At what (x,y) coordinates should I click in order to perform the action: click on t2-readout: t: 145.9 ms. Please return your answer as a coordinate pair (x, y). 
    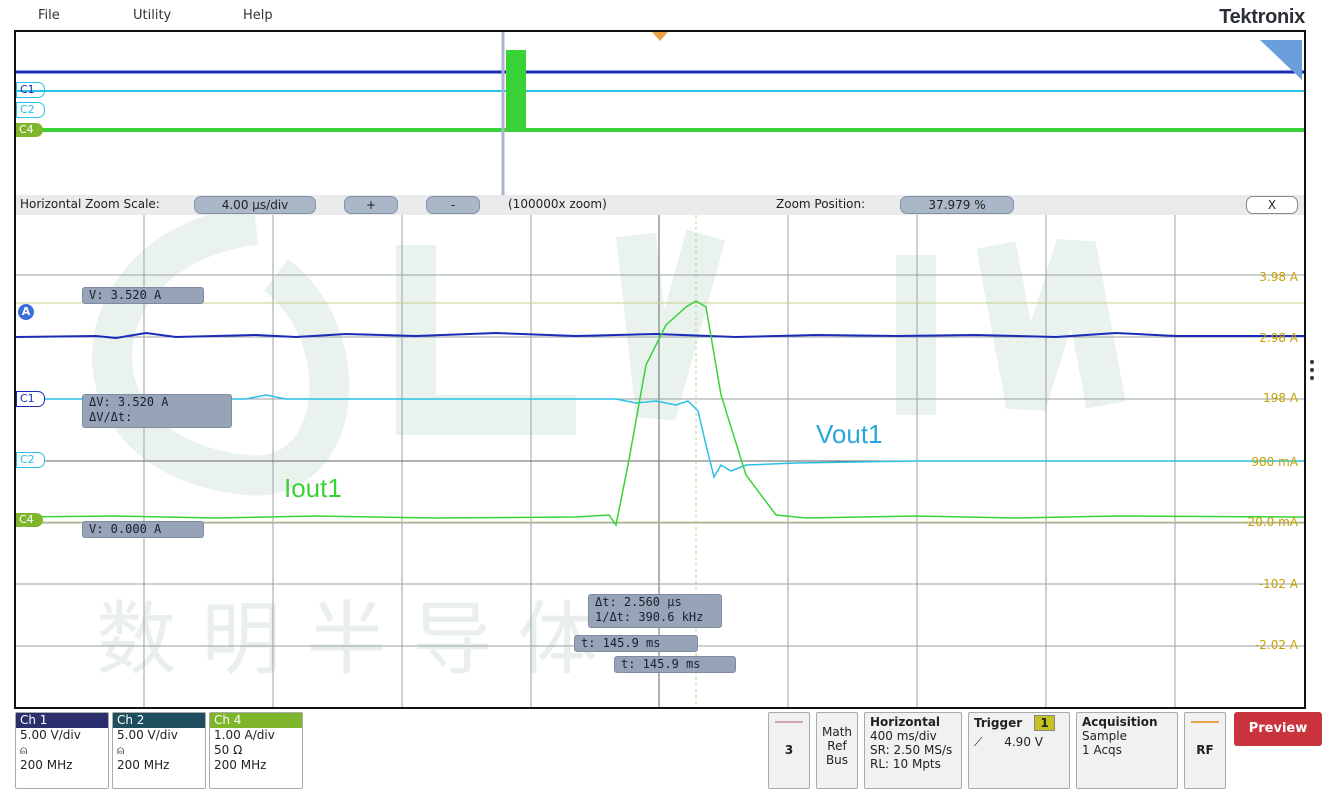
    Looking at the image, I should click on (675, 664).